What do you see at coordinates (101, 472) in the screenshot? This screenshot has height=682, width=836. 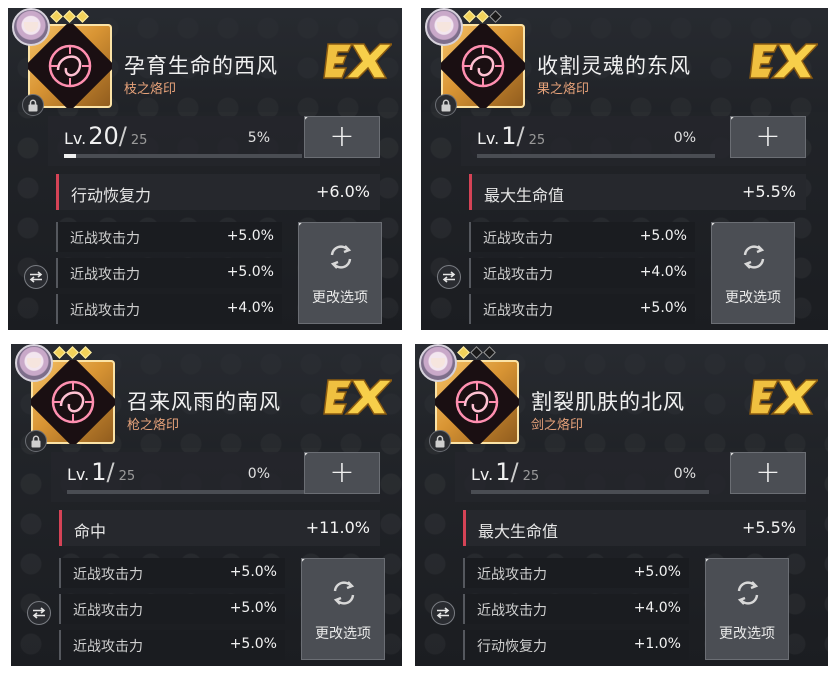 I see `level-display: Lv.1/25` at bounding box center [101, 472].